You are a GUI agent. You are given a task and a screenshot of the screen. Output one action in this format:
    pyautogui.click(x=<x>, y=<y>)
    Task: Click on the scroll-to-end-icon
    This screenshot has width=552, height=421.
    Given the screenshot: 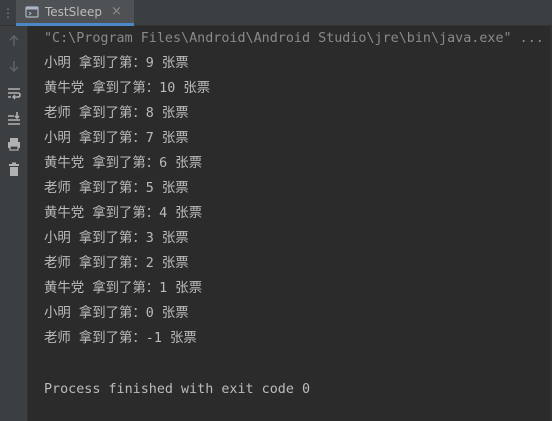 What is the action you would take?
    pyautogui.click(x=14, y=118)
    